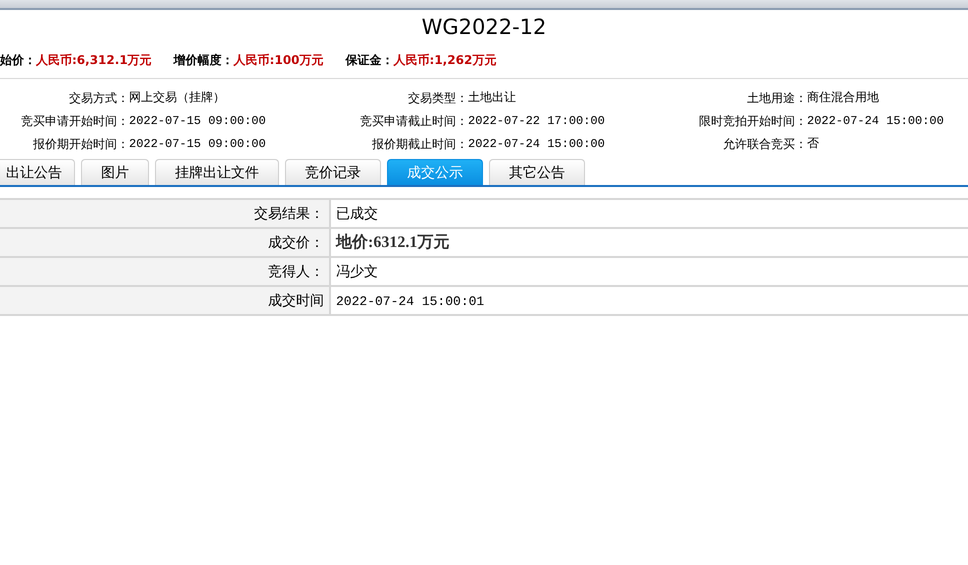  What do you see at coordinates (177, 98) in the screenshot?
I see `info-value: 网上交易（挂牌）` at bounding box center [177, 98].